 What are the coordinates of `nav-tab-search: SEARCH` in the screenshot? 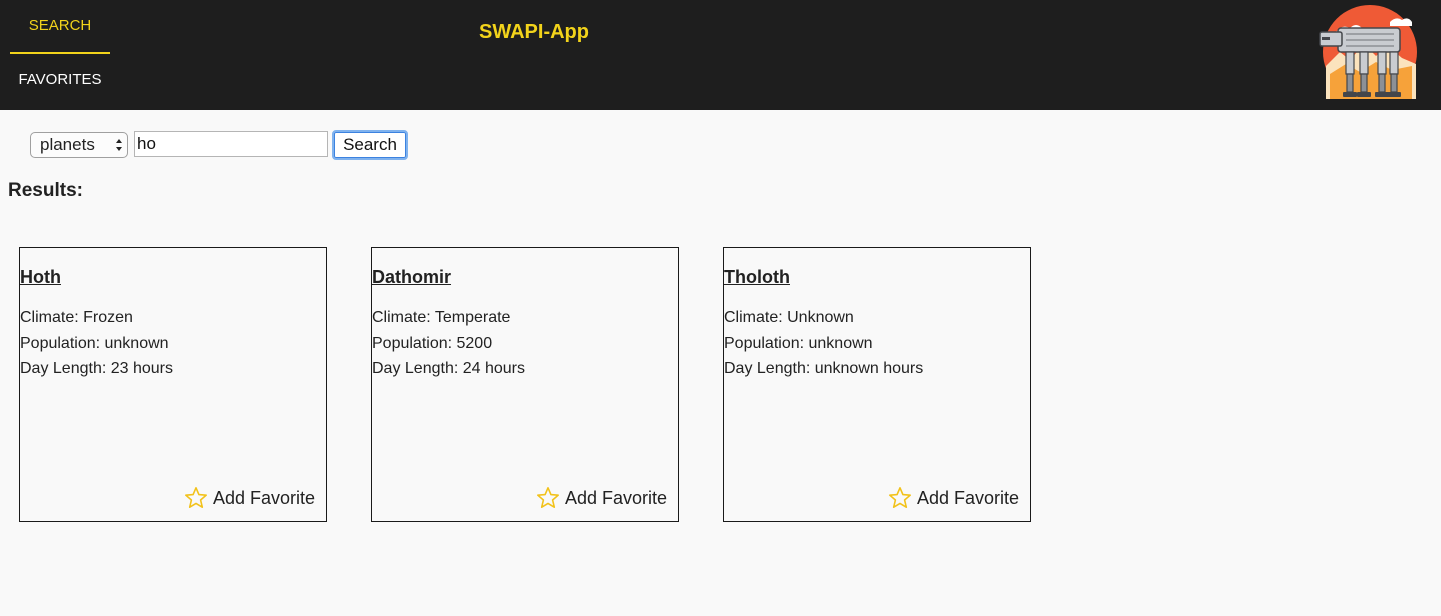 It's located at (60, 27).